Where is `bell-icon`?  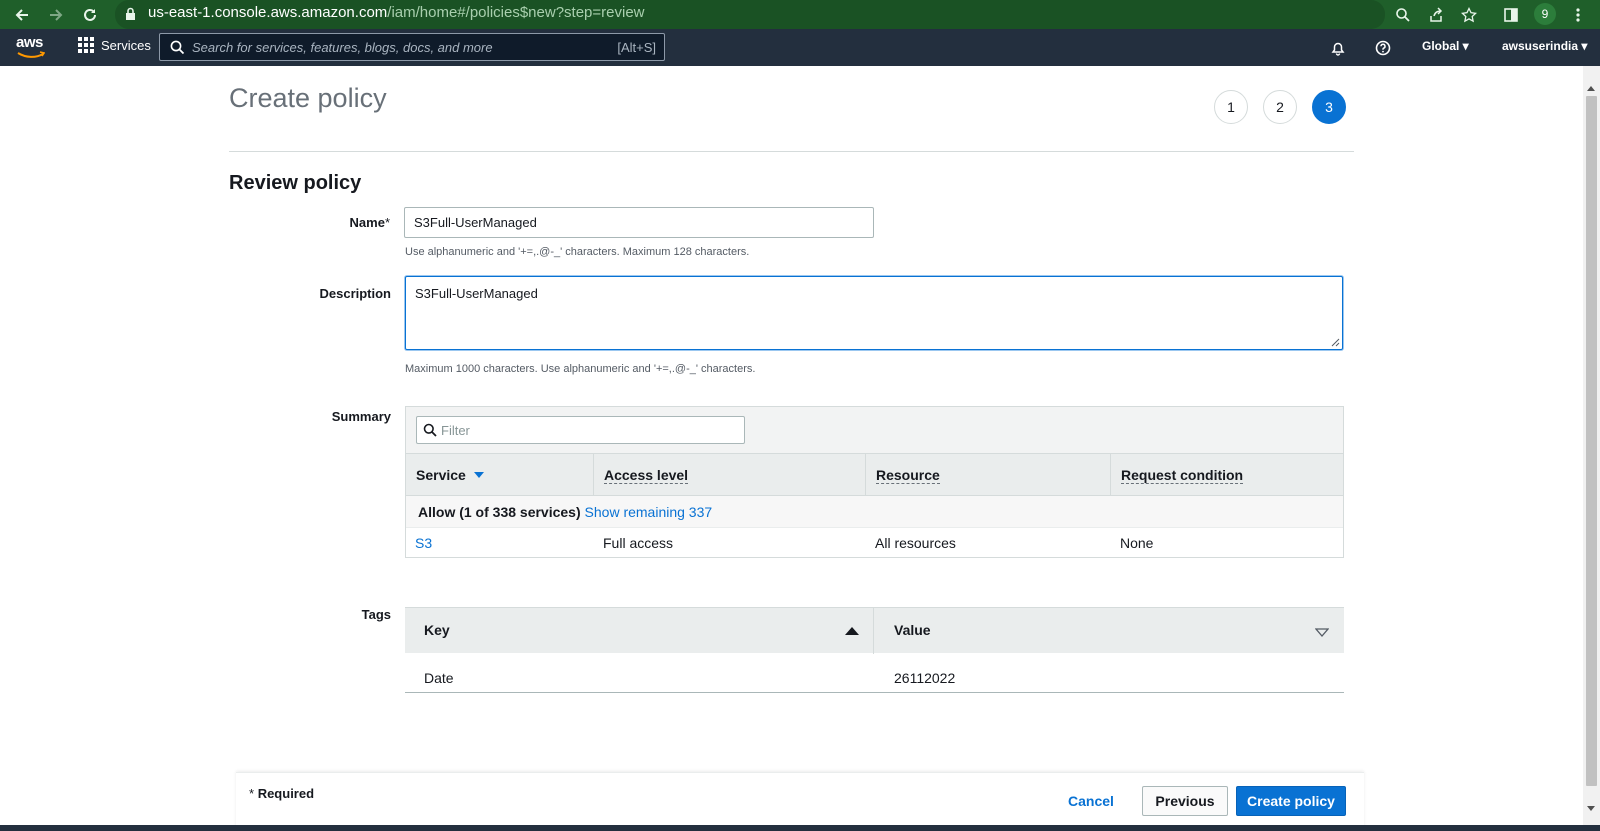 bell-icon is located at coordinates (1338, 48).